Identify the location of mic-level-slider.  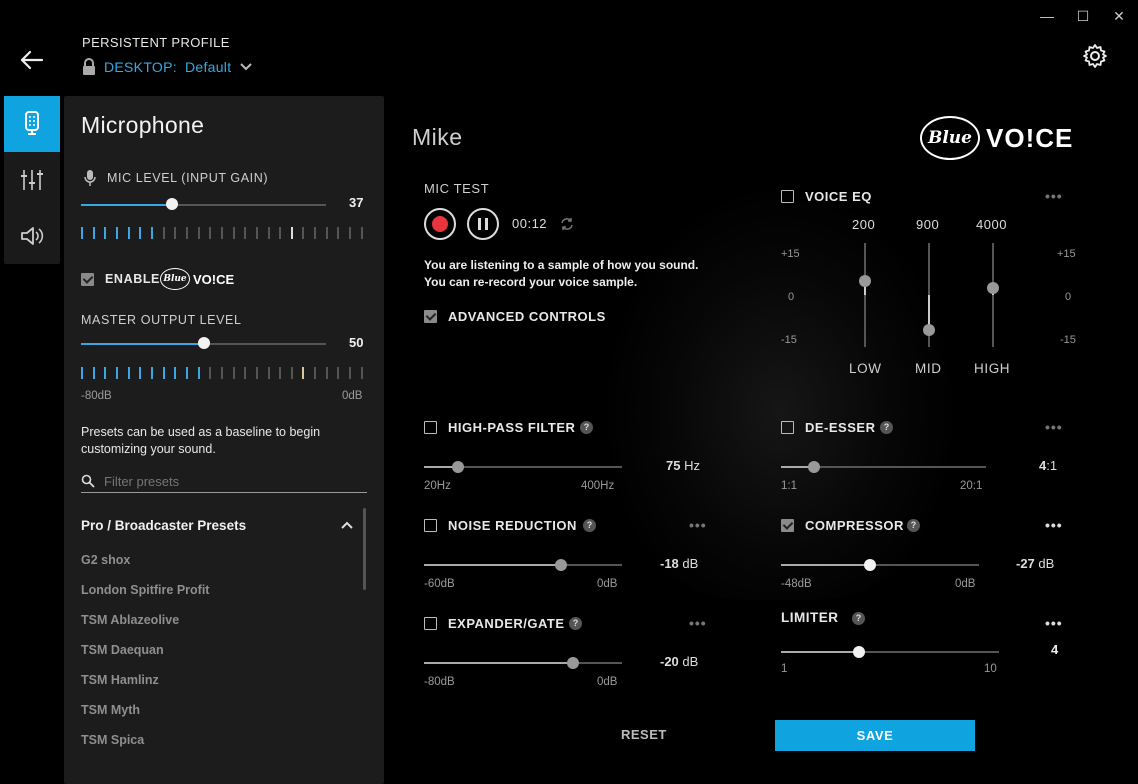
(203, 204).